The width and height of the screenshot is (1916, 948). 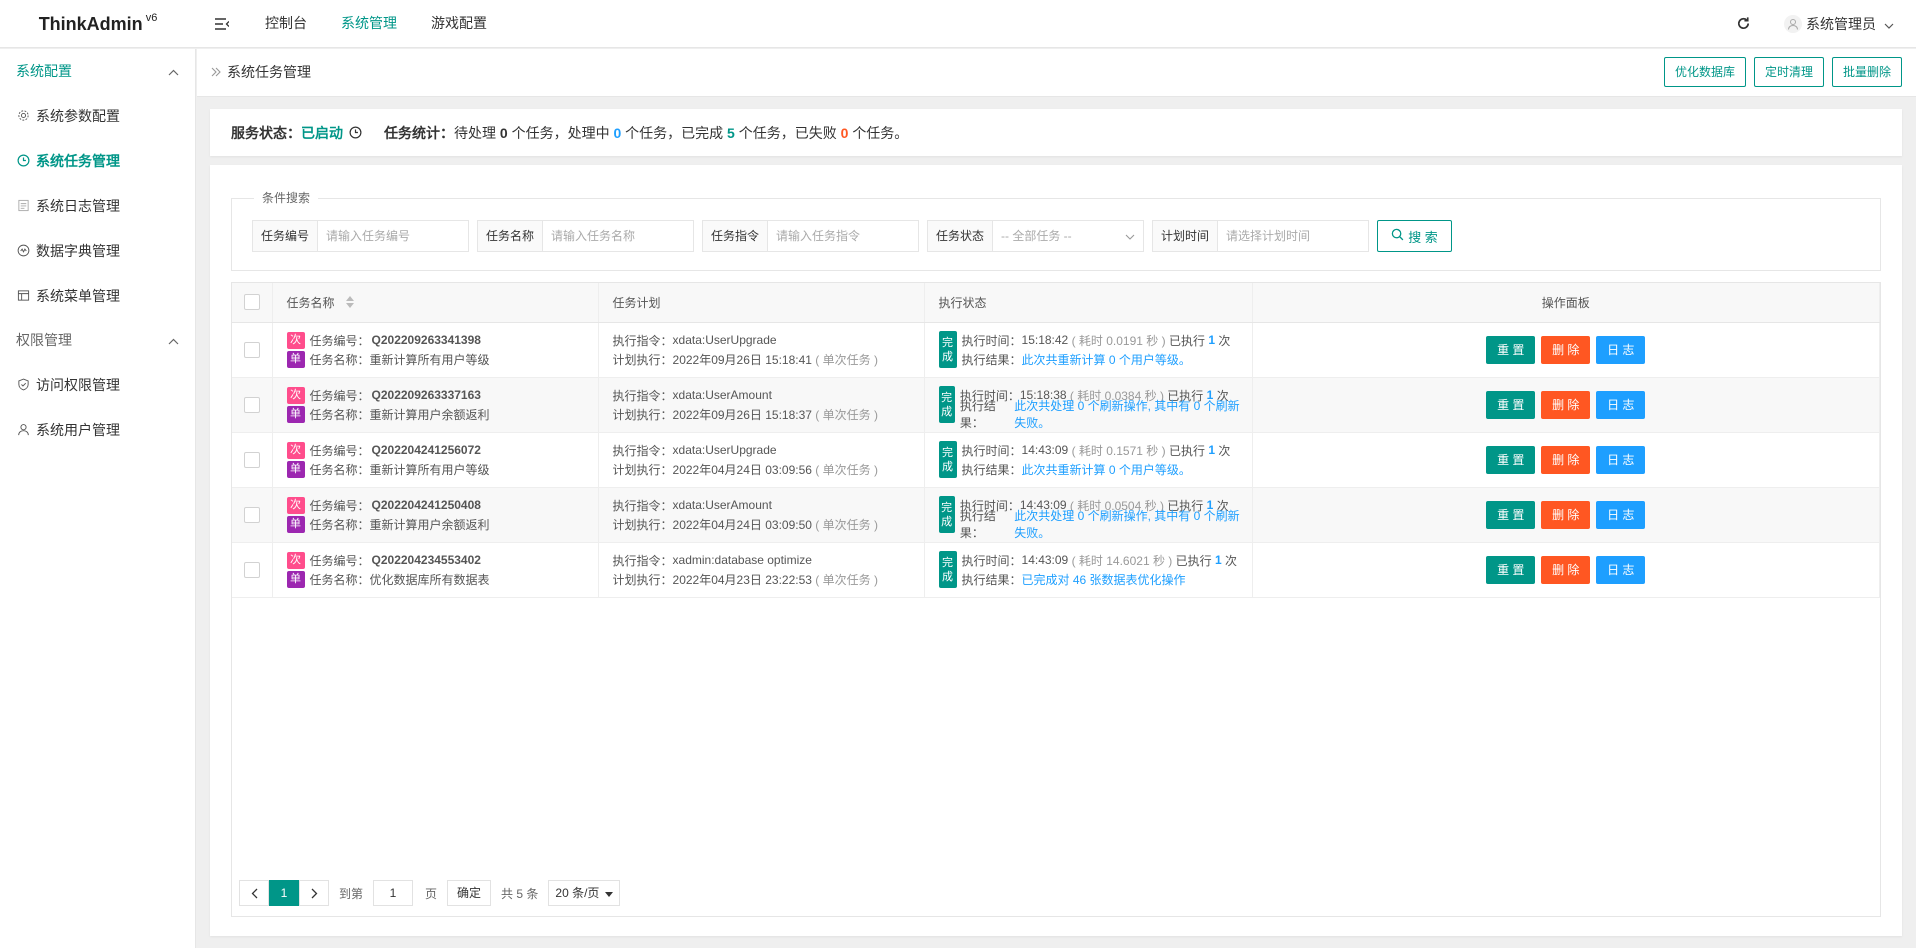 What do you see at coordinates (97, 340) in the screenshot?
I see `sidebar-group-1: 权限管理` at bounding box center [97, 340].